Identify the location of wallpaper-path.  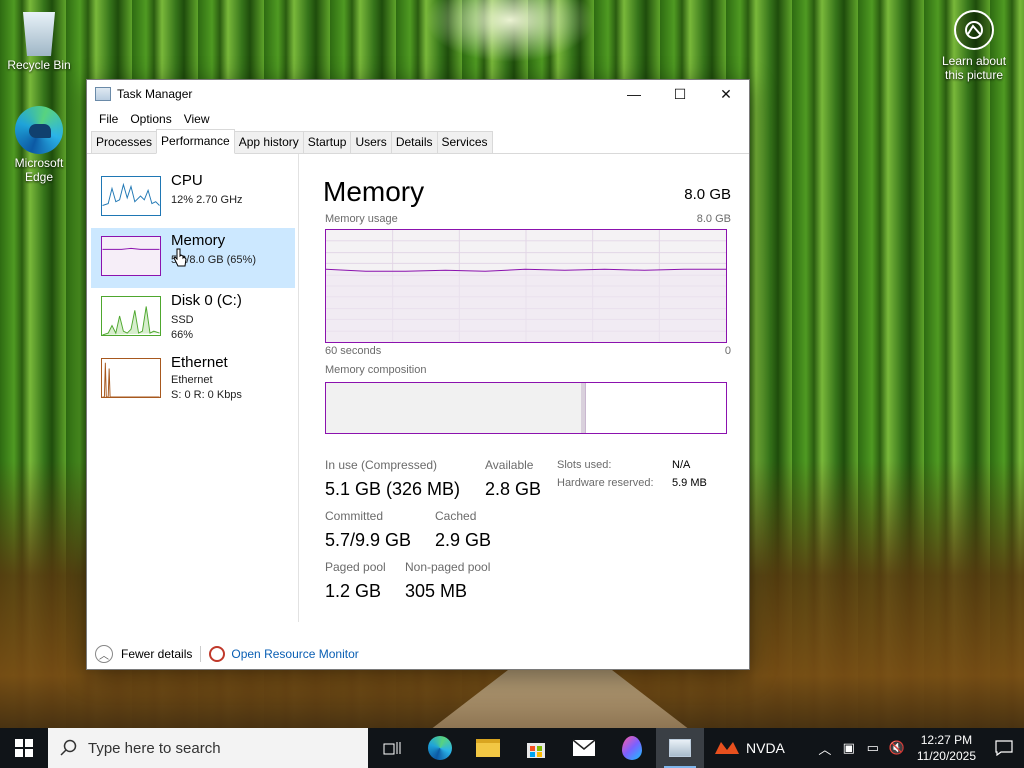
(560, 700).